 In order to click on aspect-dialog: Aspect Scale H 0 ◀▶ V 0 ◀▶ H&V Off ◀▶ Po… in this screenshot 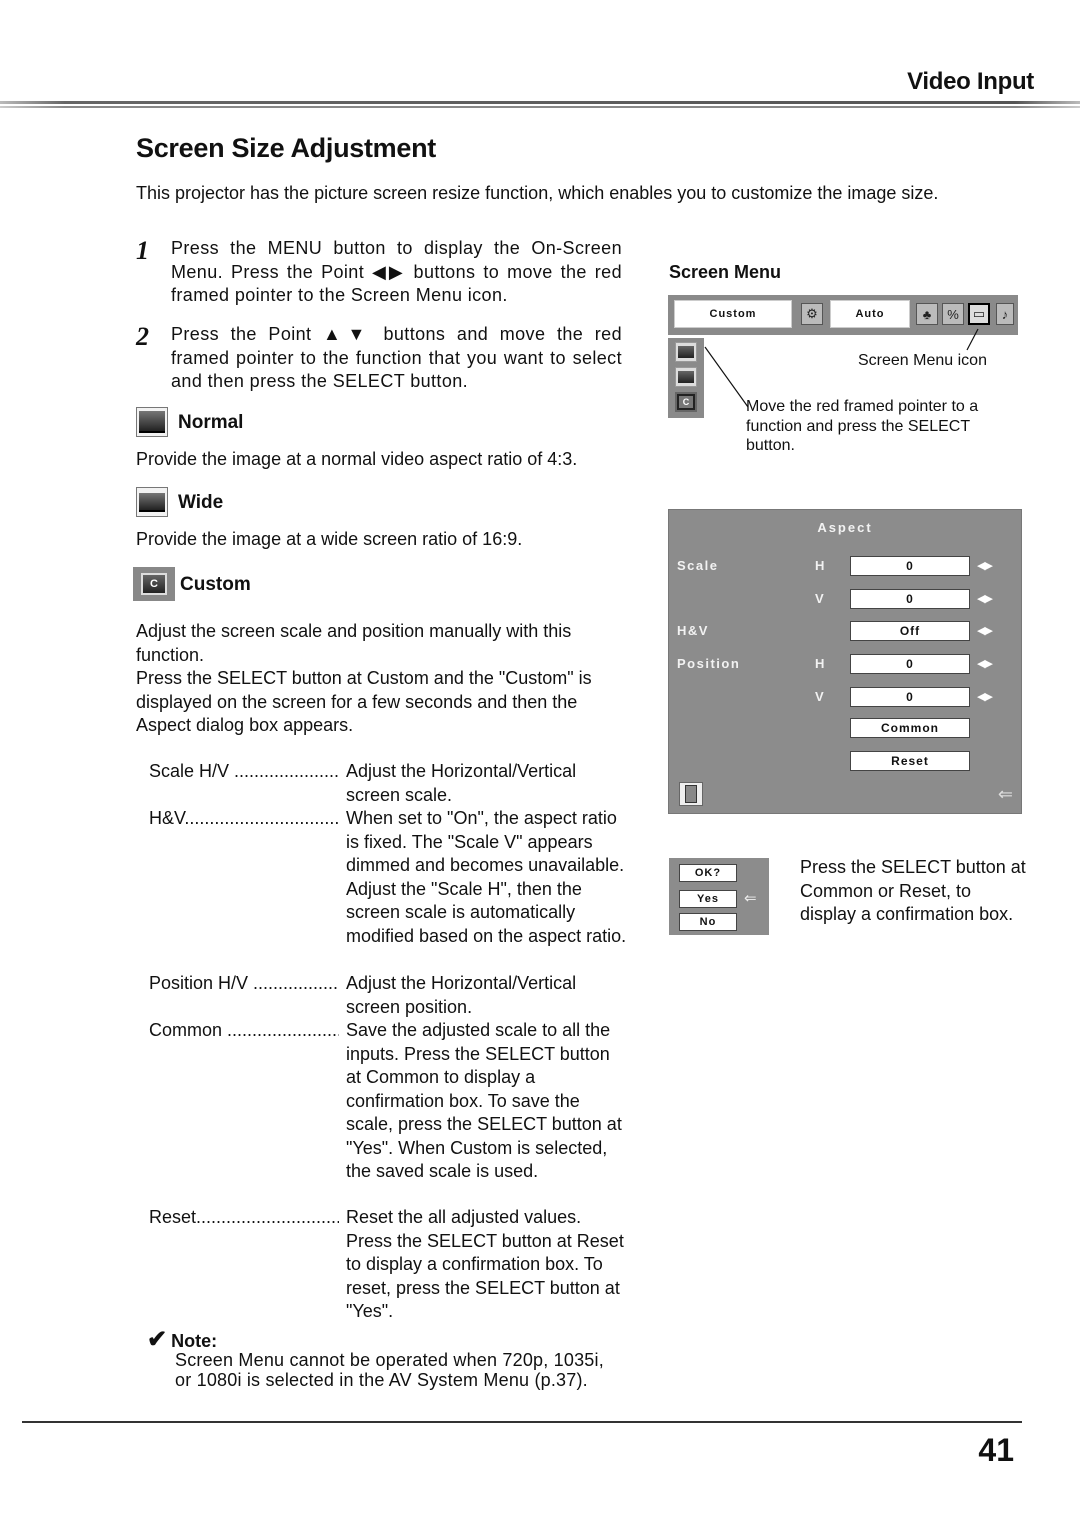, I will do `click(845, 661)`.